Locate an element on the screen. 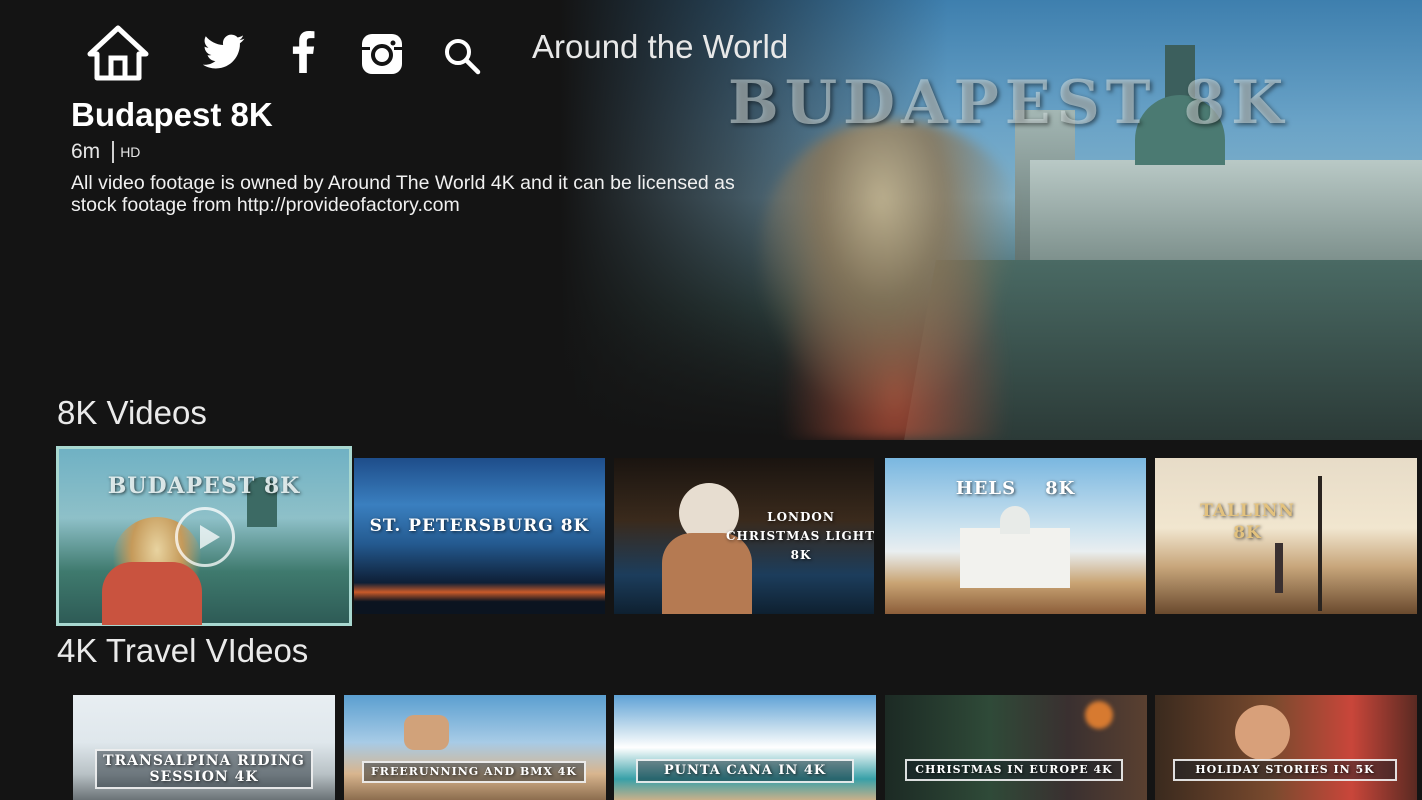  video-card-punta-cana: PUNTA CANA IN 4K is located at coordinates (745, 747).